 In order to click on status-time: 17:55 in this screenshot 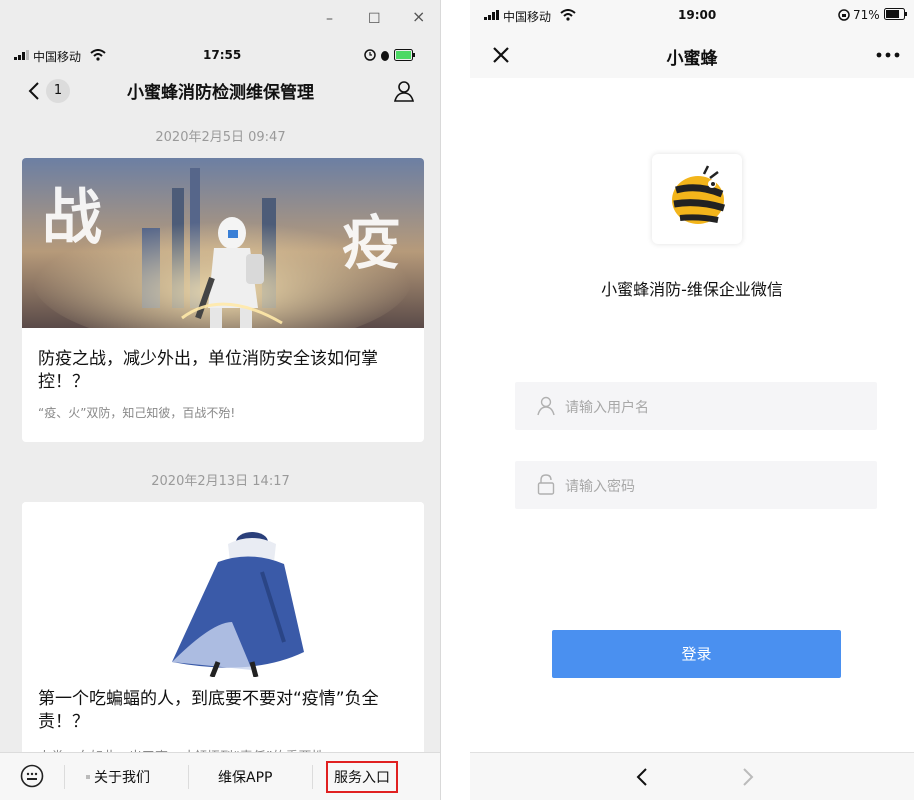, I will do `click(222, 55)`.